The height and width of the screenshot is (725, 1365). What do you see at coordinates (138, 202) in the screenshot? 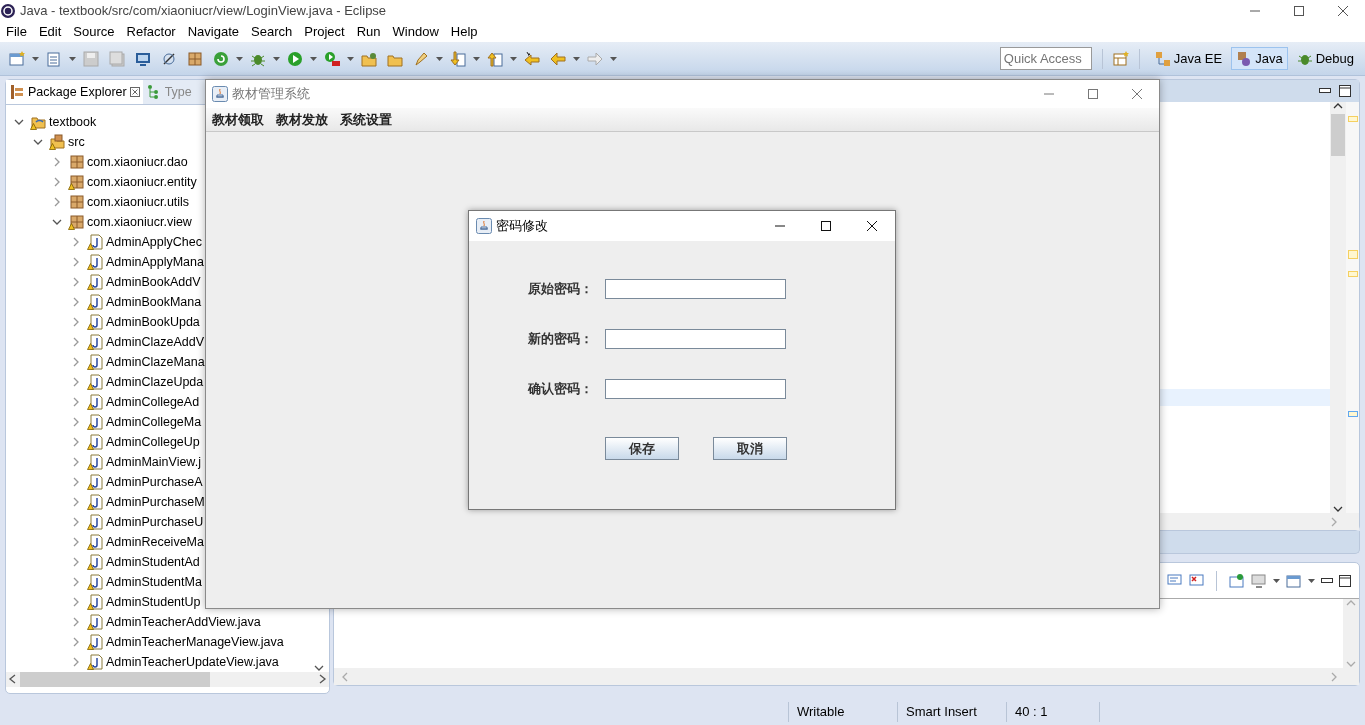
I see `tree-item: com.xiaoniucr.utils` at bounding box center [138, 202].